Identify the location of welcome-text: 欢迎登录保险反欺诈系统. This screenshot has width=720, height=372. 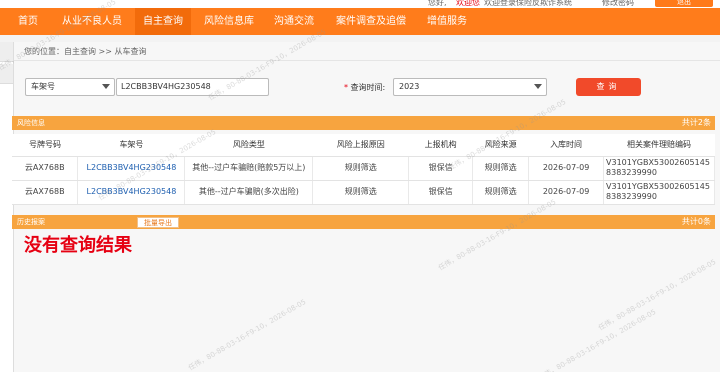
(528, 3).